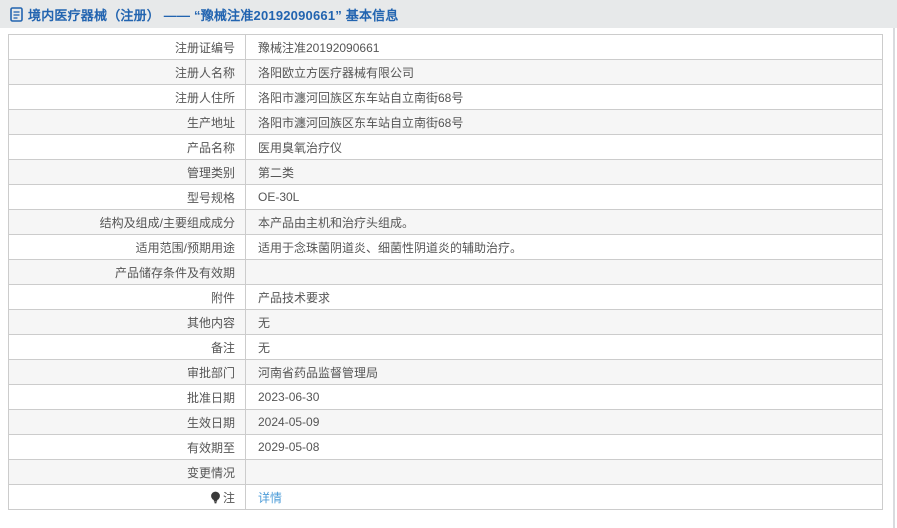  I want to click on table-row: 注册人名称 洛阳欧立方医疗器械有限公司, so click(445, 72).